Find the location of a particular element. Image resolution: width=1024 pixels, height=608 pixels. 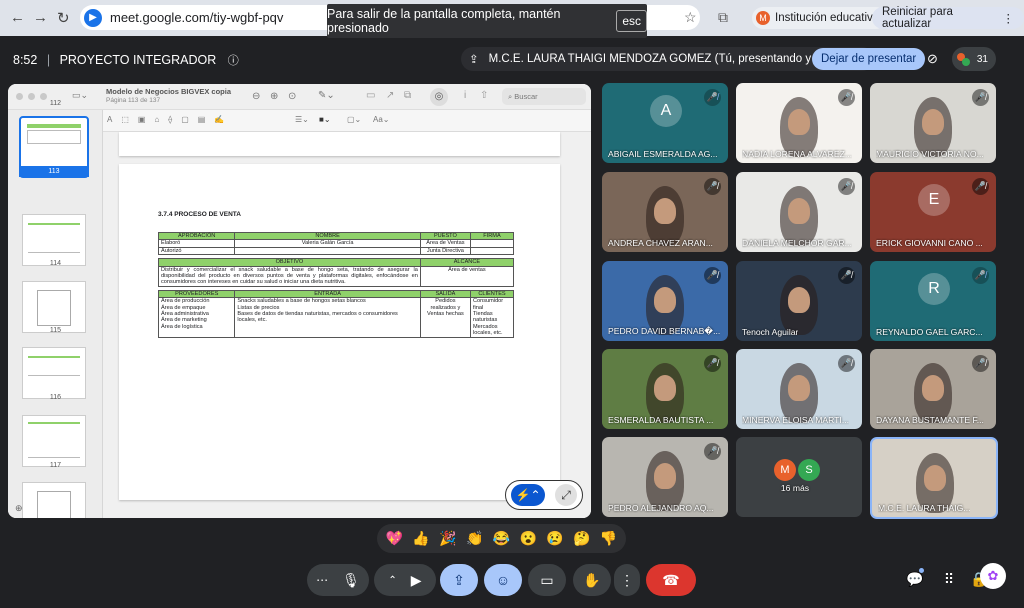

participant-tile: MAURICIO VICTORIA NO... 🎤̸ is located at coordinates (933, 123).